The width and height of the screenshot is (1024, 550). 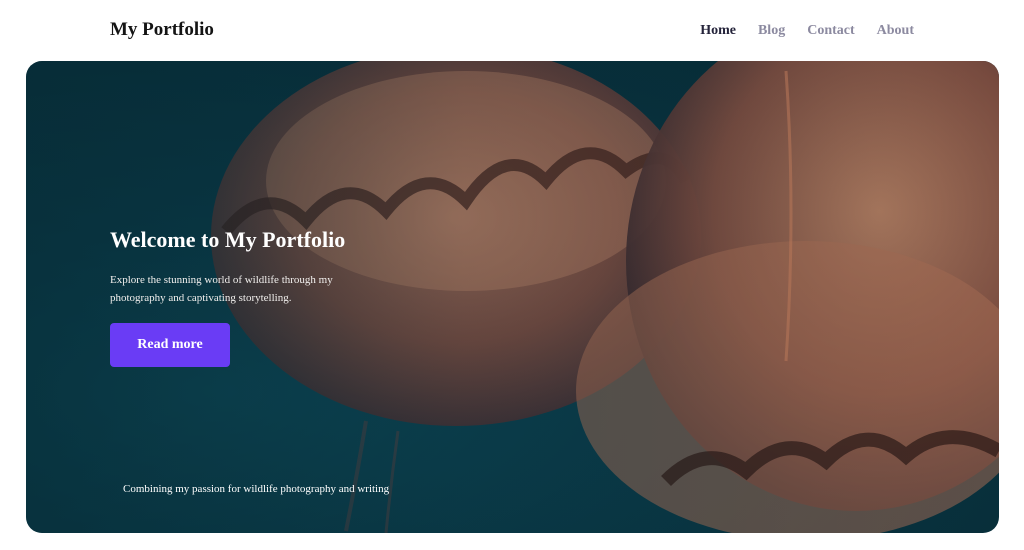 I want to click on read-more-button: Read more, so click(x=170, y=345).